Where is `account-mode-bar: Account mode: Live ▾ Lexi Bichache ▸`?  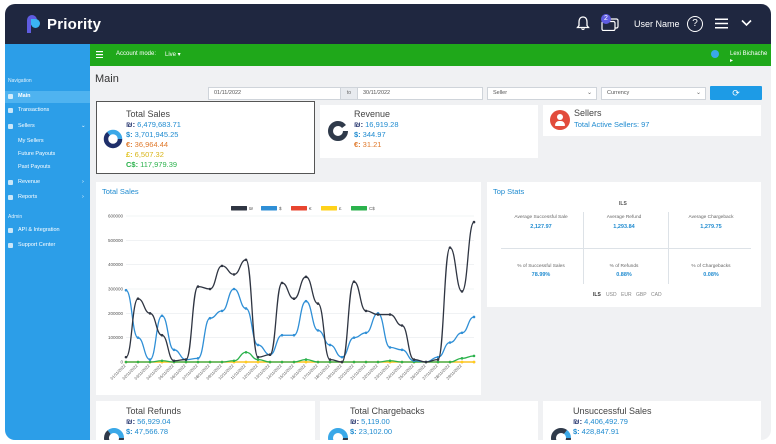 account-mode-bar: Account mode: Live ▾ Lexi Bichache ▸ is located at coordinates (430, 55).